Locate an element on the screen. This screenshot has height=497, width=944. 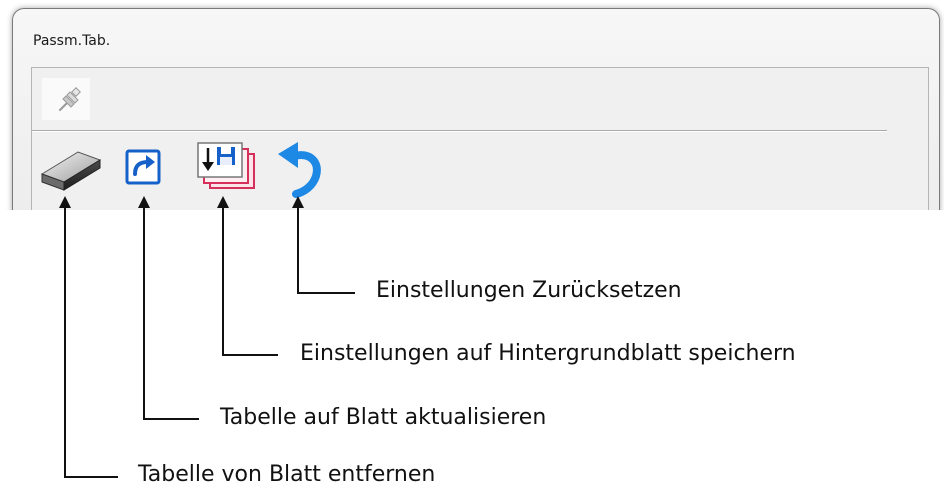
eraser-icon is located at coordinates (70, 167).